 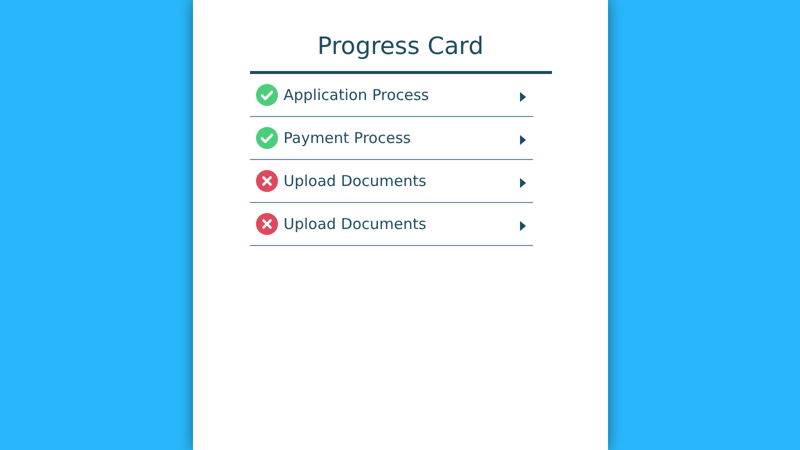 I want to click on step-item: Payment Process, so click(x=391, y=138).